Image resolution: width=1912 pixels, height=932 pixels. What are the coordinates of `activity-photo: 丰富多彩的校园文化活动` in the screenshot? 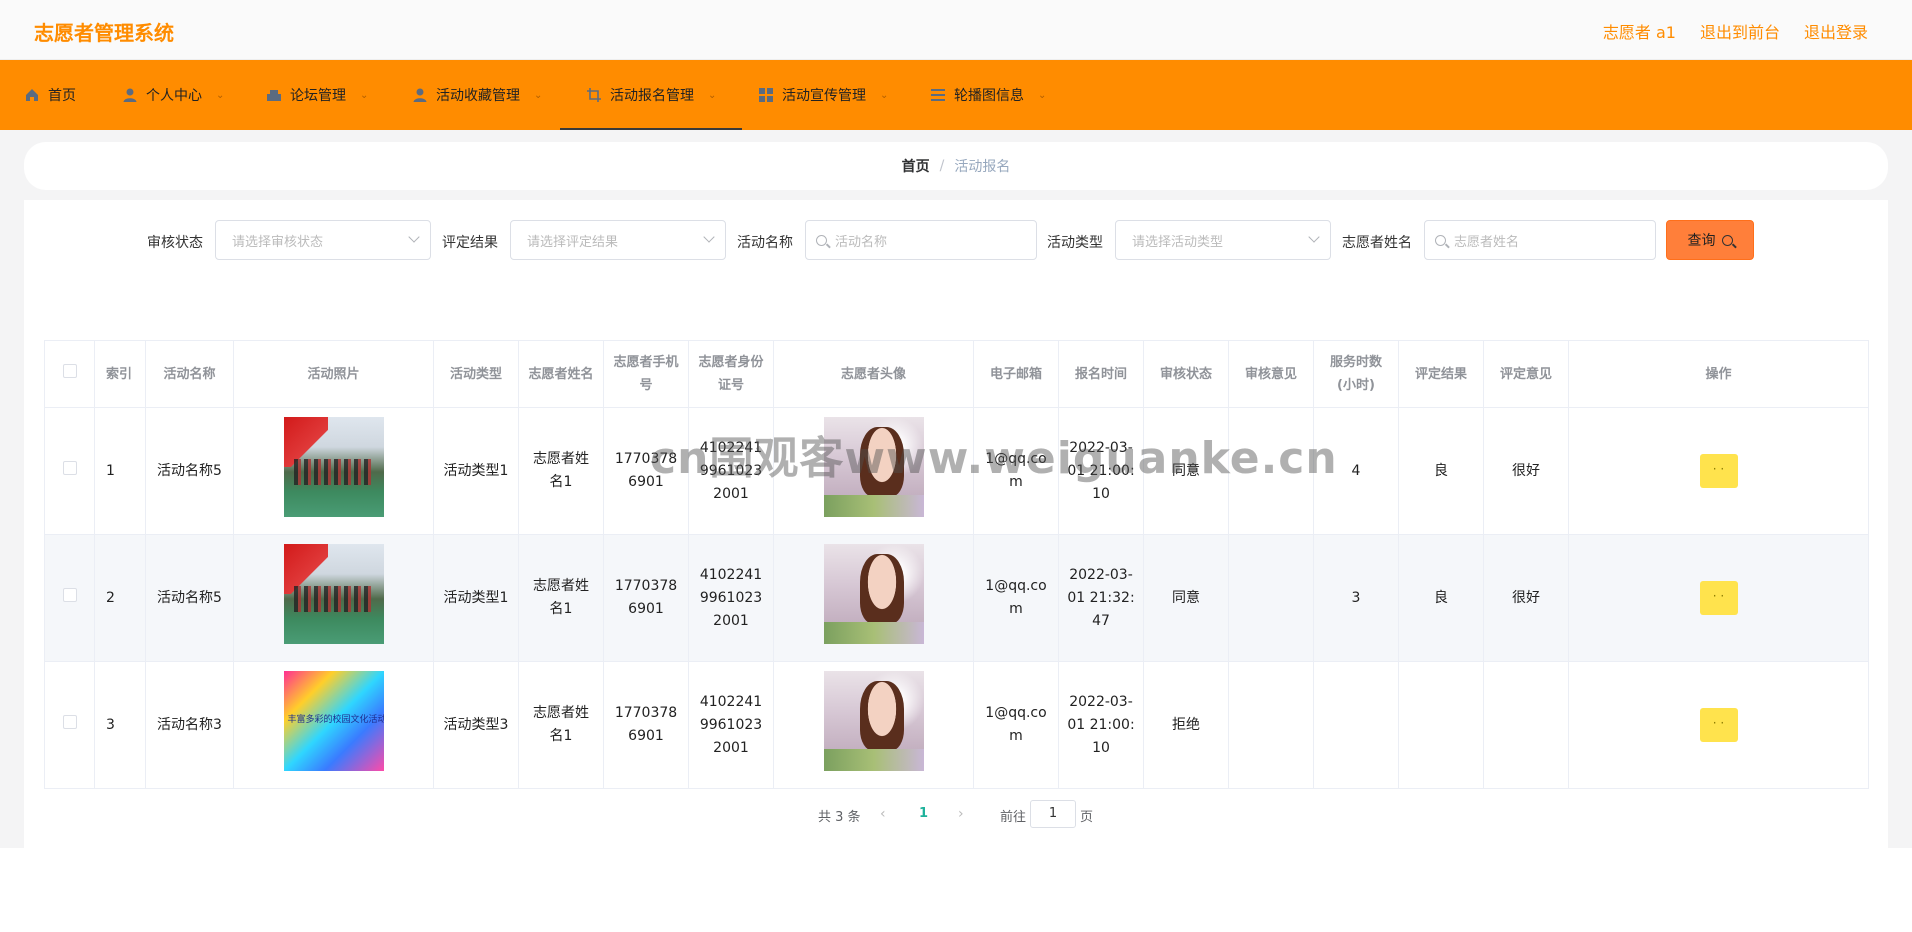 It's located at (333, 721).